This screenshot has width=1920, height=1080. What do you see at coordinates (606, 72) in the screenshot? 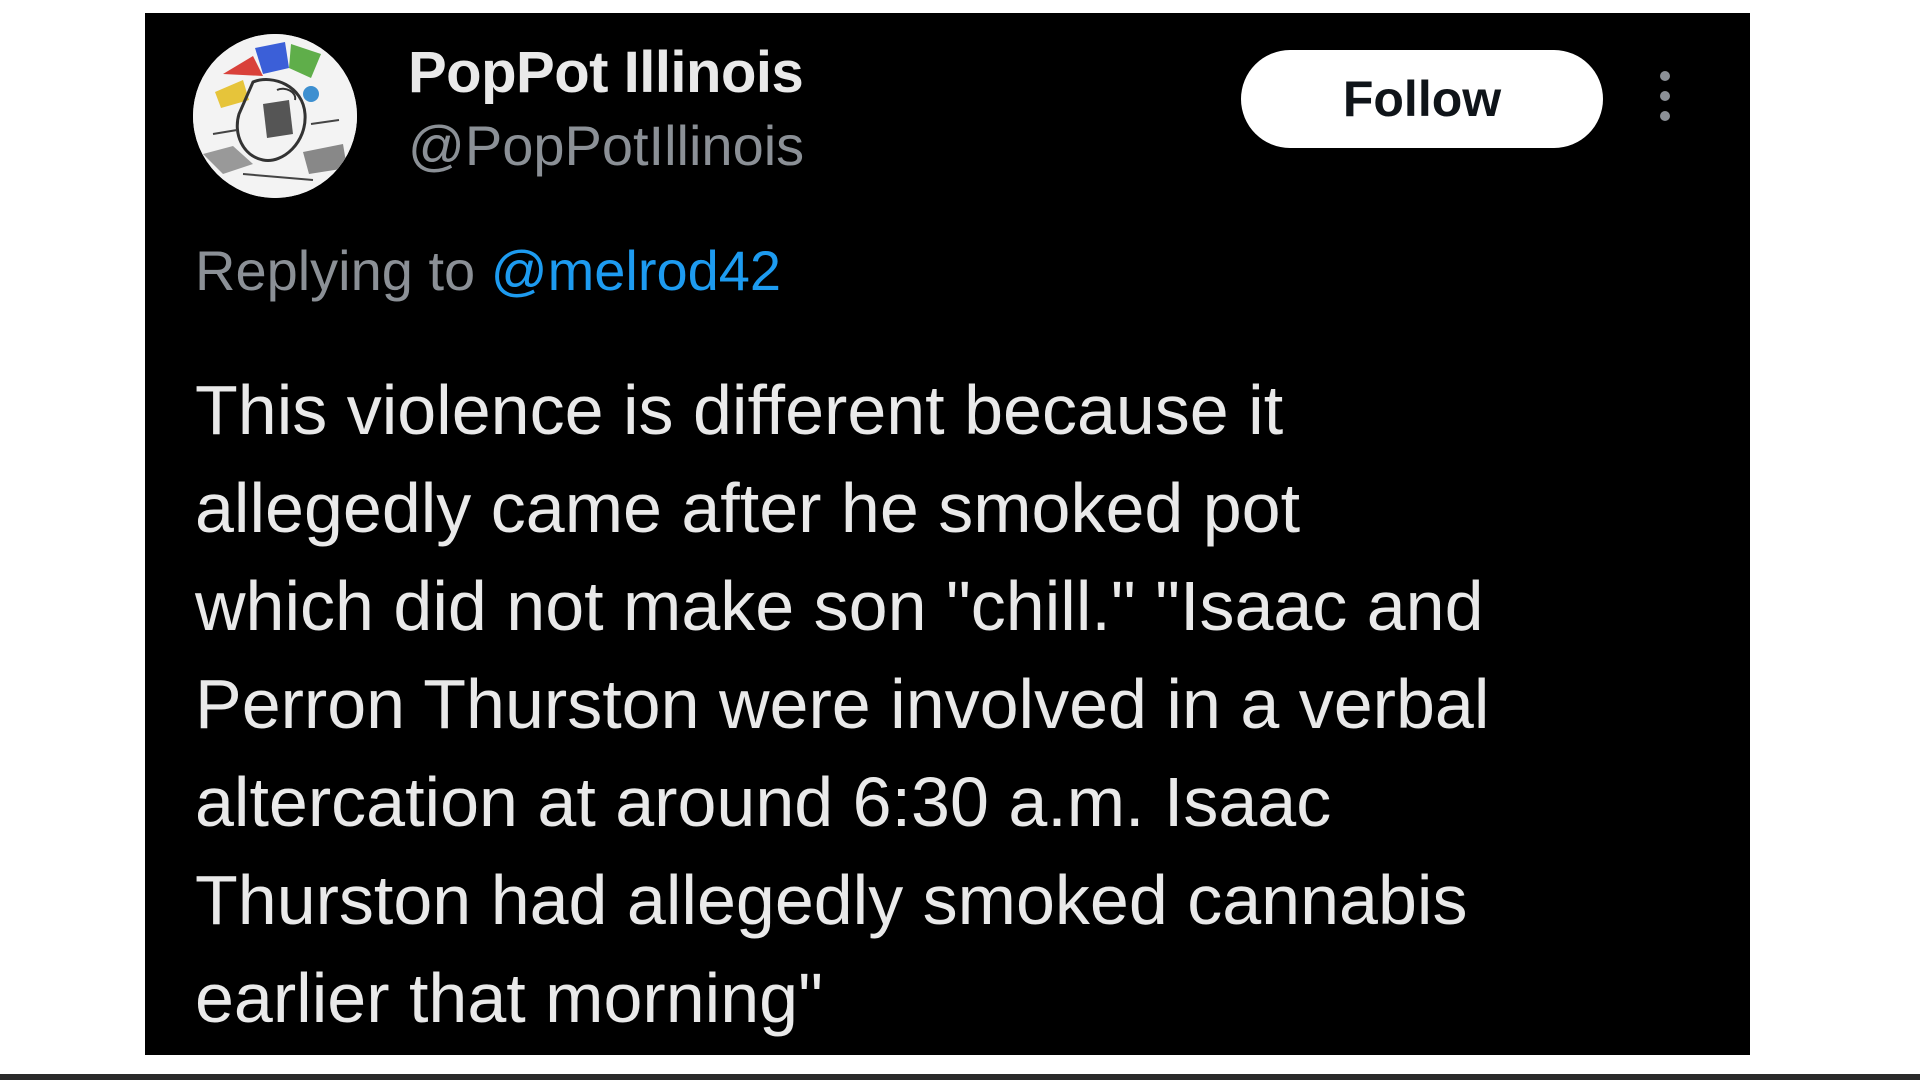
I see `author-display-name: PopPot Illinois` at bounding box center [606, 72].